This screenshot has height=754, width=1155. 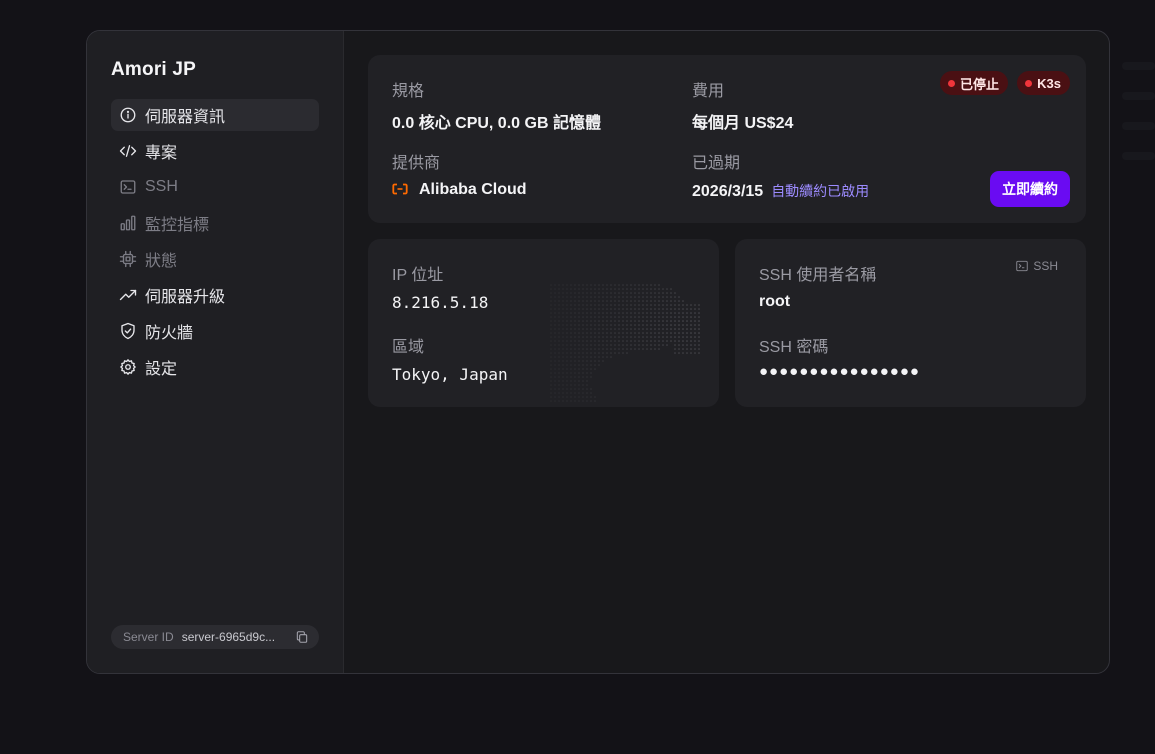 What do you see at coordinates (215, 151) in the screenshot?
I see `sidebar-item-projects: 專案` at bounding box center [215, 151].